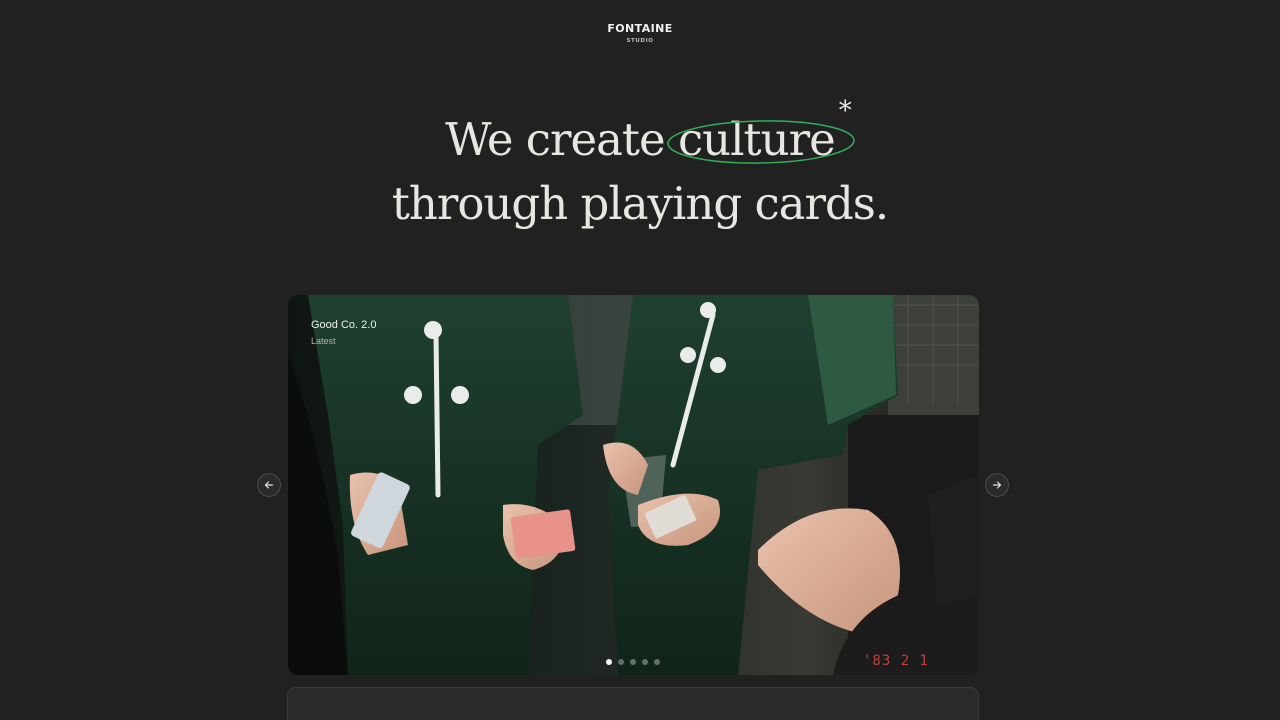 The height and width of the screenshot is (720, 1280). I want to click on film-date-stamp: '83 2 1, so click(895, 661).